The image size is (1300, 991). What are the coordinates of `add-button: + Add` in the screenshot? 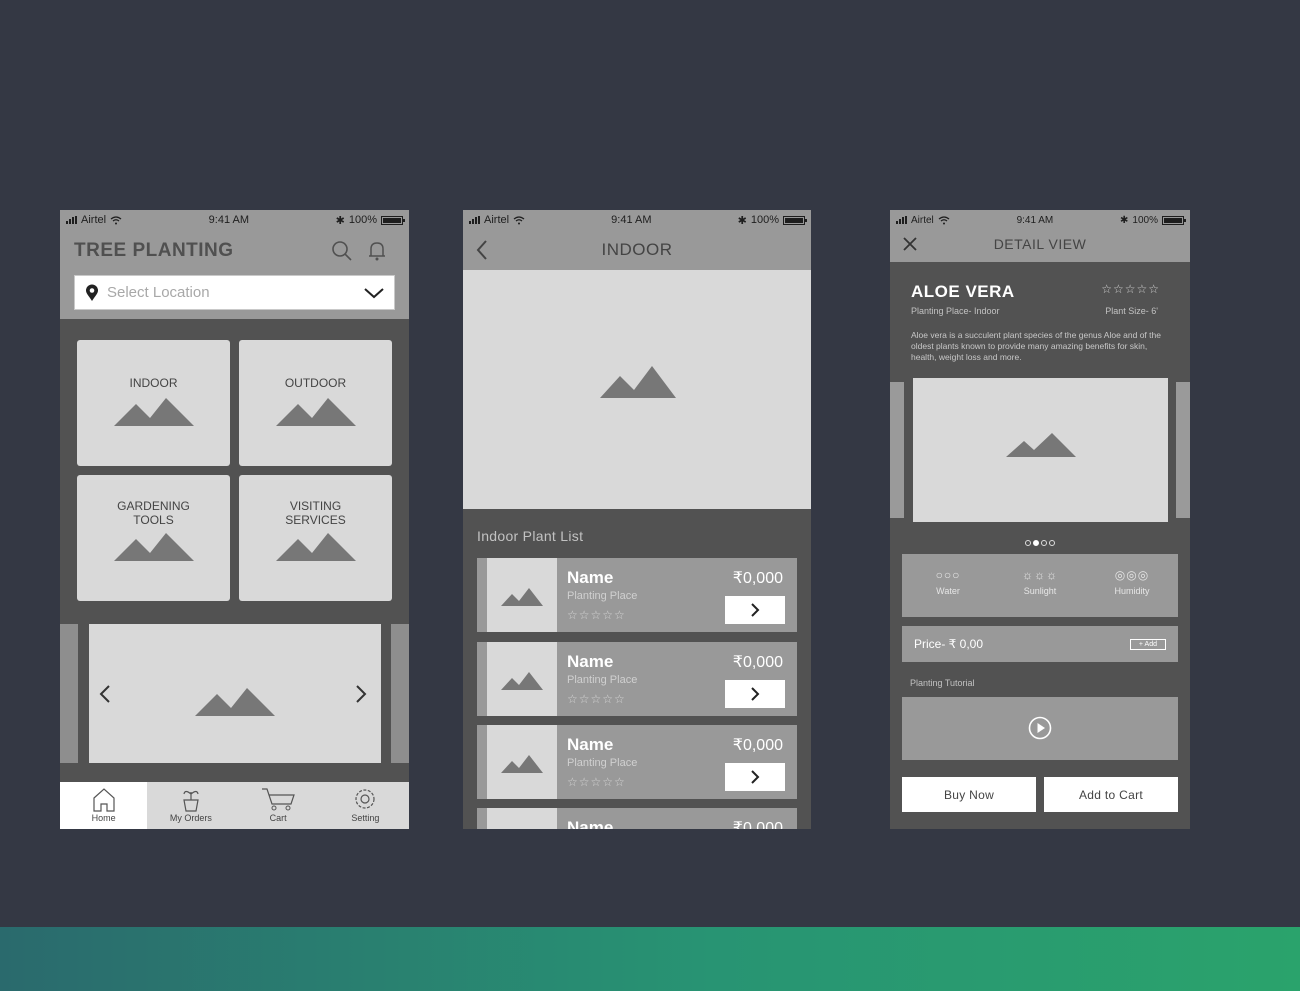 It's located at (1147, 644).